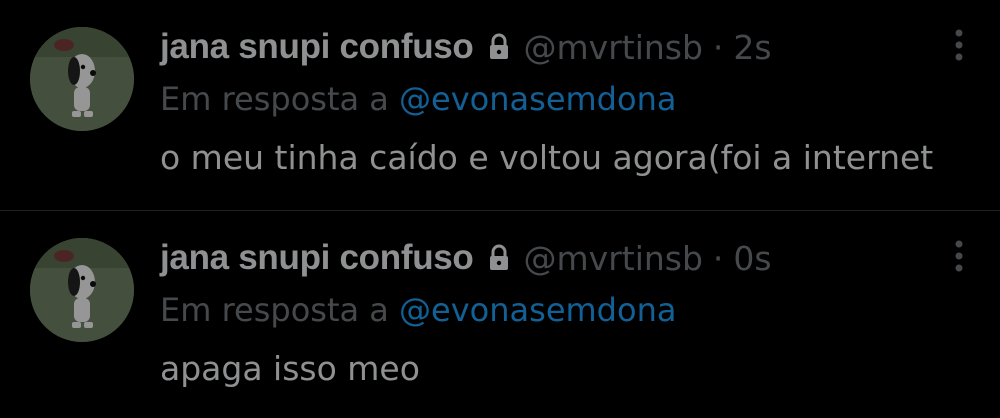  I want to click on timestamp: 2s, so click(752, 47).